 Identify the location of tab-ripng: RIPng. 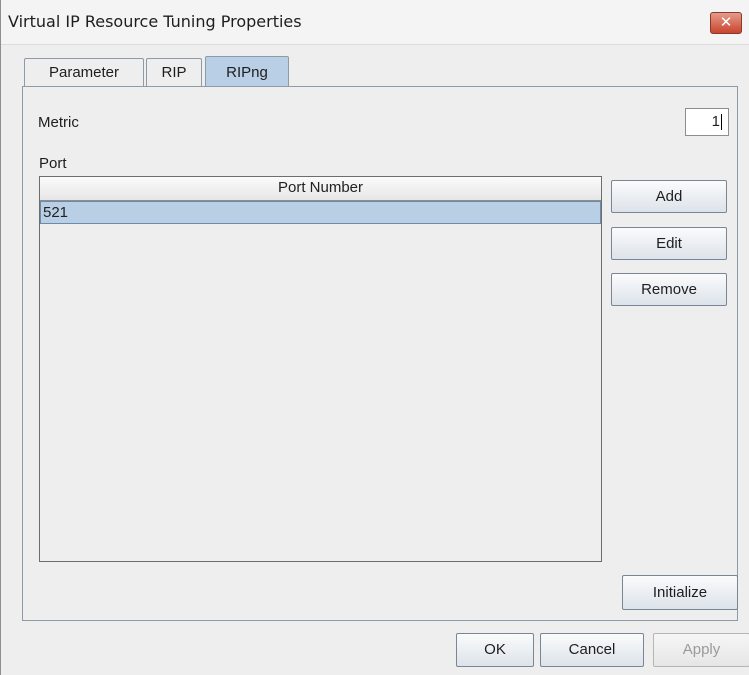
(247, 71).